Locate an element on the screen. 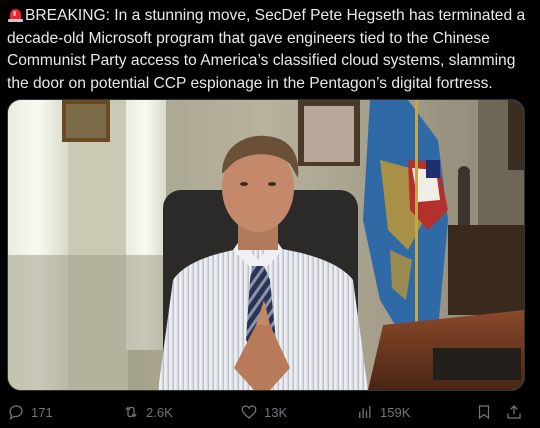 The height and width of the screenshot is (428, 540). reply-button: 171 is located at coordinates (30, 412).